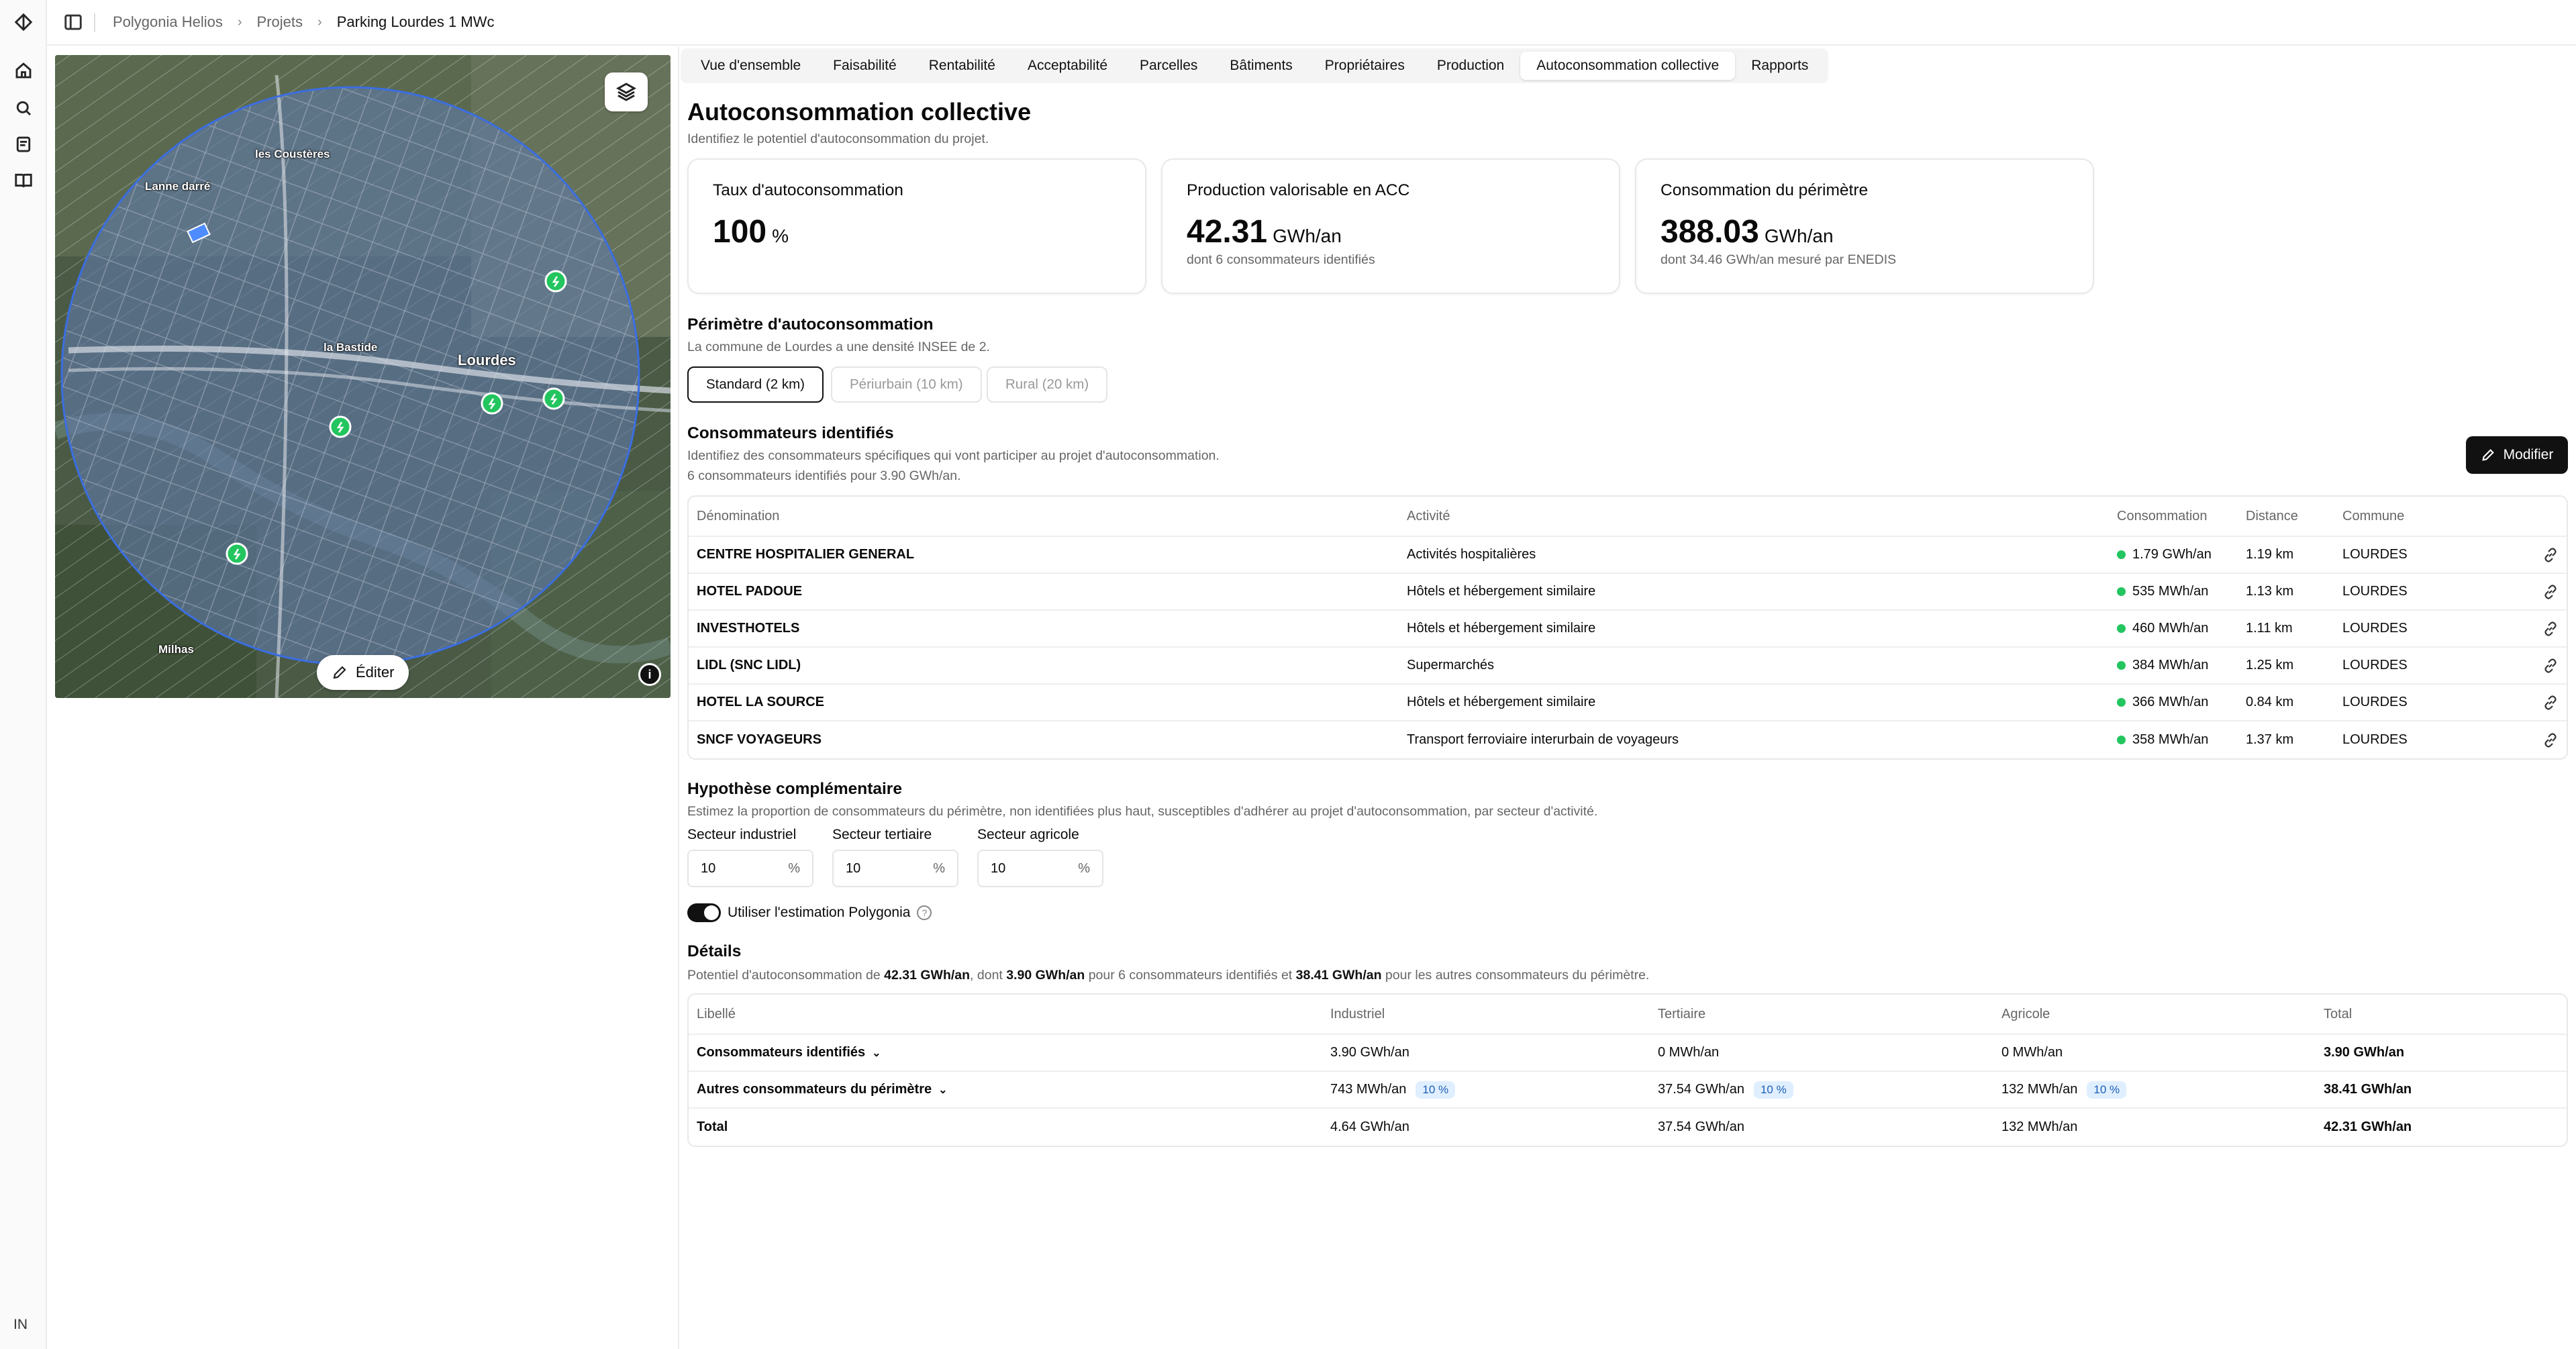 The image size is (2576, 1349). What do you see at coordinates (924, 912) in the screenshot?
I see `help-icon: ?` at bounding box center [924, 912].